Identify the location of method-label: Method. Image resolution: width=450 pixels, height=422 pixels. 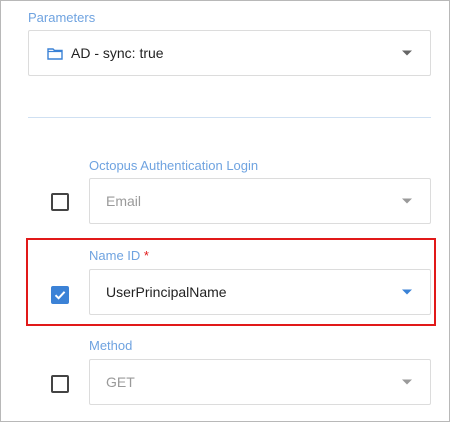
(111, 345).